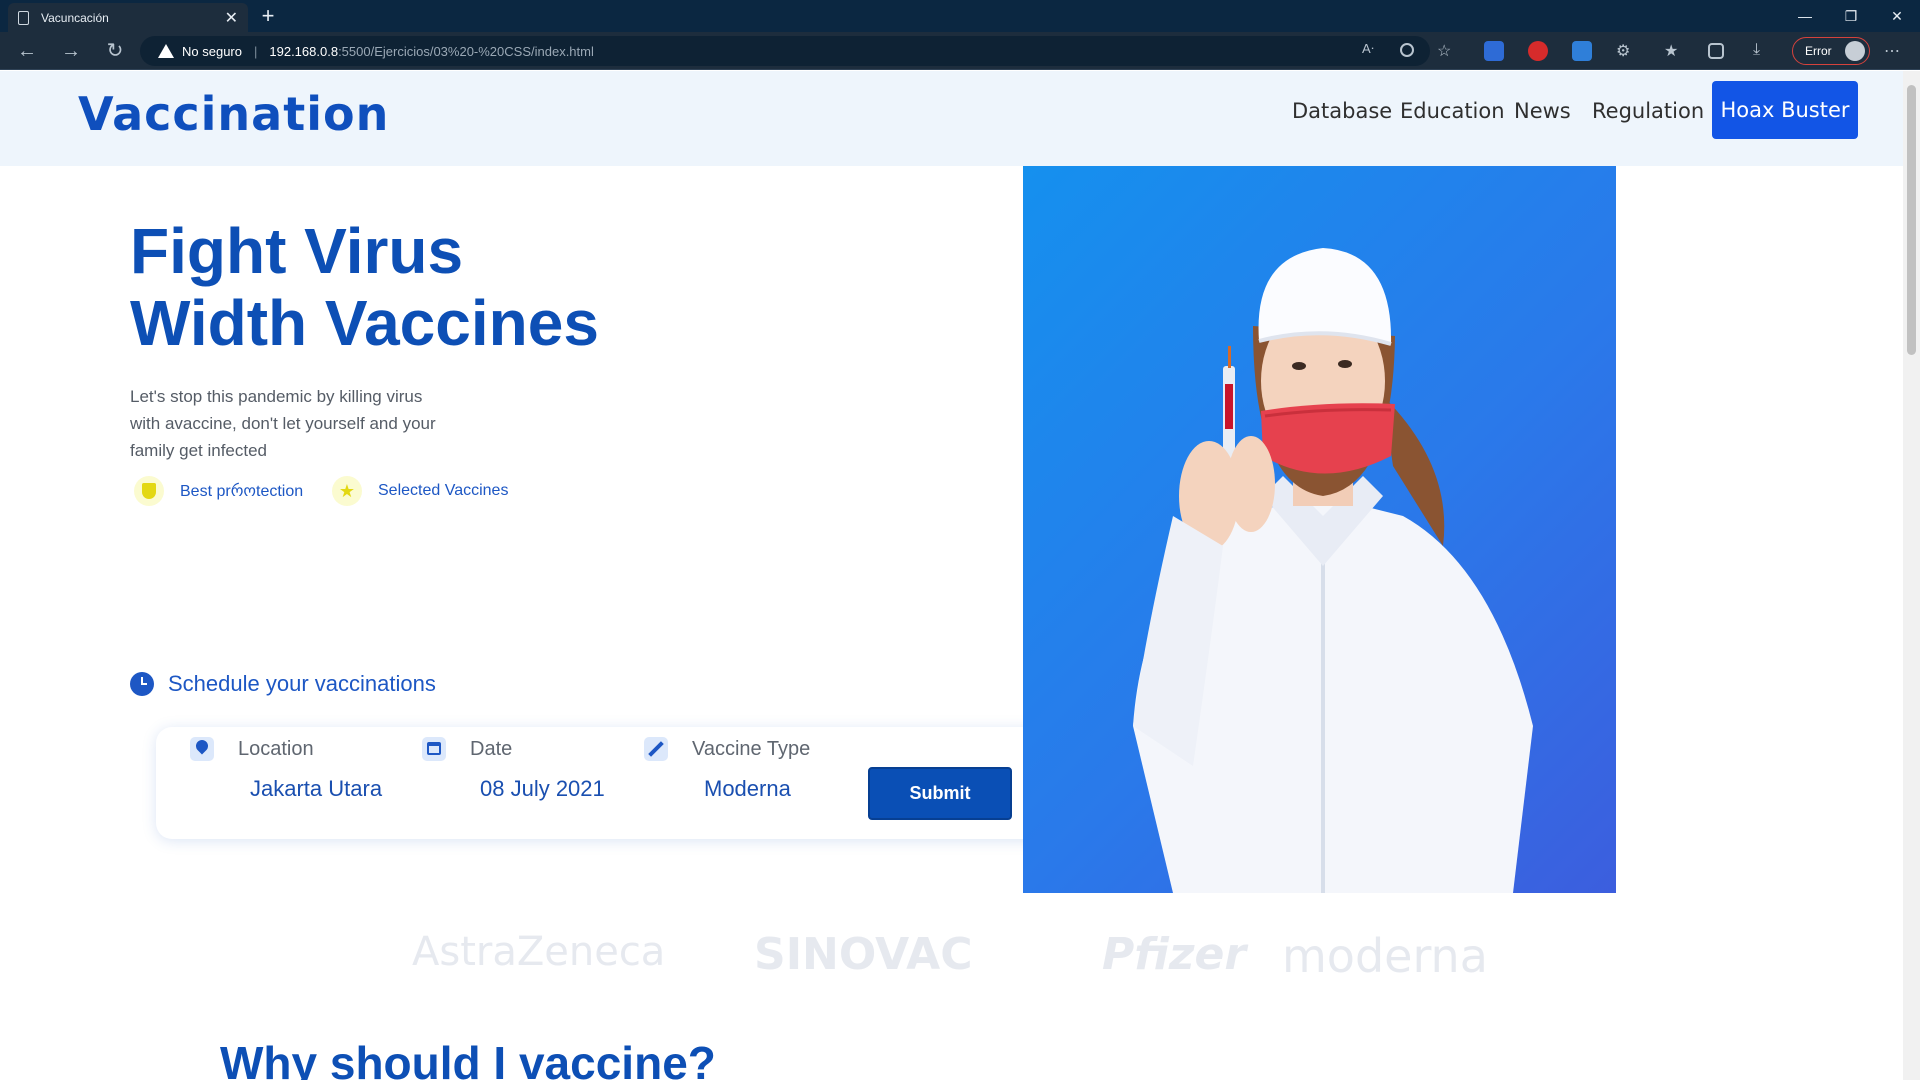 This screenshot has width=1920, height=1080. I want to click on location-pin-icon, so click(202, 749).